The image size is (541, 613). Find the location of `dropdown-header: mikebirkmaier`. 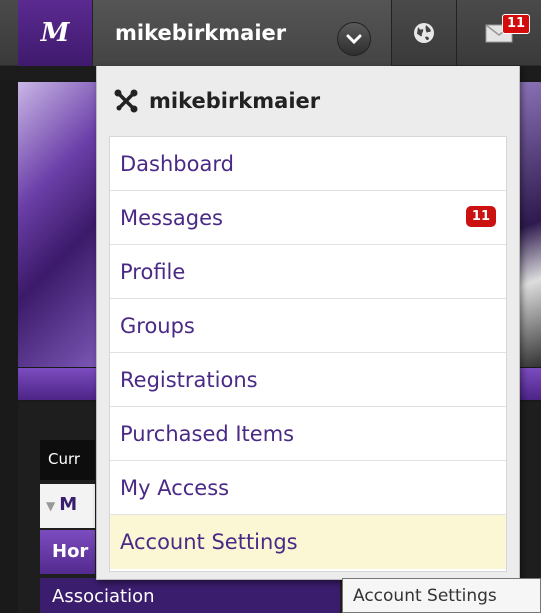

dropdown-header: mikebirkmaier is located at coordinates (308, 101).